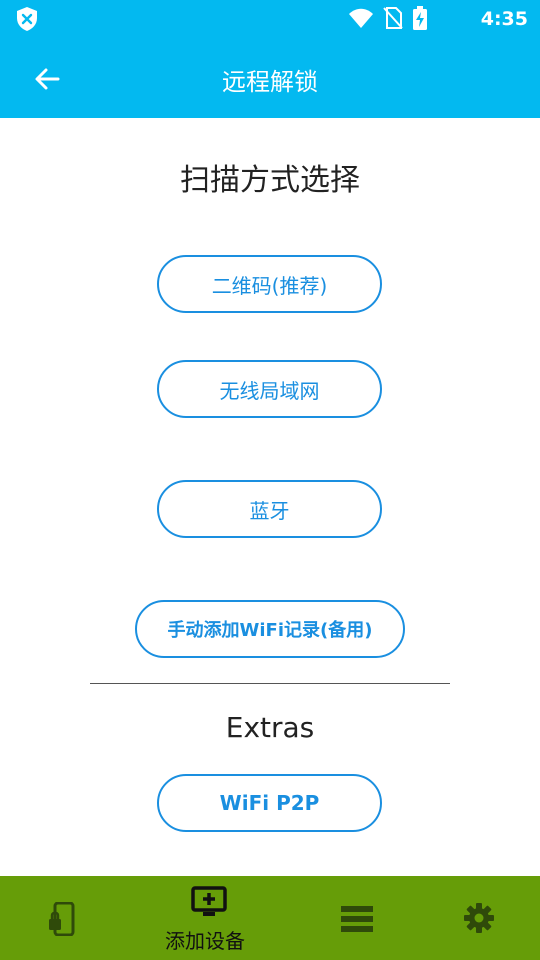  I want to click on nav-item-add-device: 添加设备, so click(207, 918).